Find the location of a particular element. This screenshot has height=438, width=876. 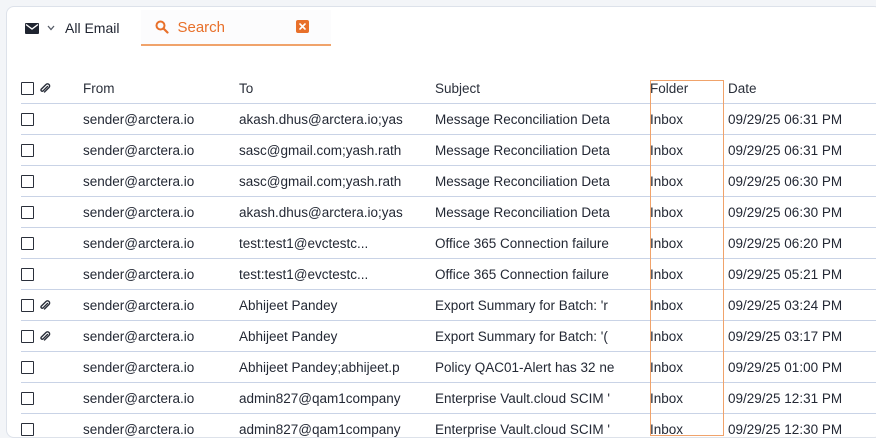

row-date: 09/29/25 03:24 PM is located at coordinates (799, 305).